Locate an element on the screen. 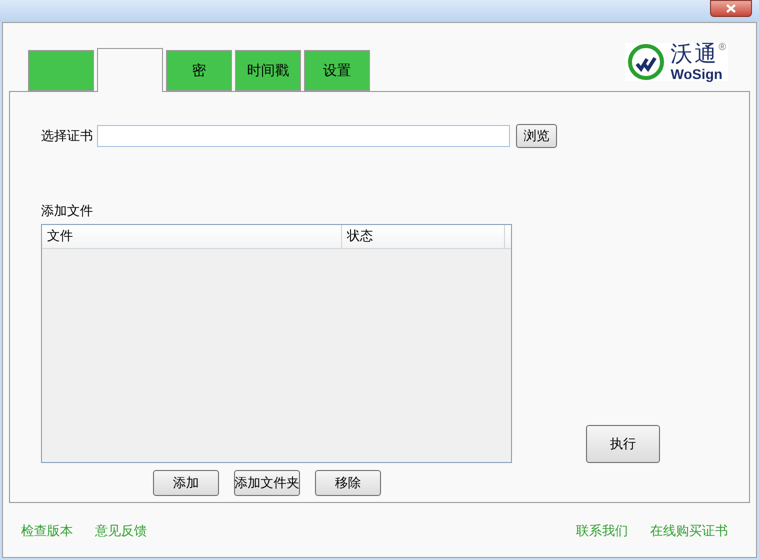 Image resolution: width=759 pixels, height=560 pixels. tab: 时间戳 is located at coordinates (268, 70).